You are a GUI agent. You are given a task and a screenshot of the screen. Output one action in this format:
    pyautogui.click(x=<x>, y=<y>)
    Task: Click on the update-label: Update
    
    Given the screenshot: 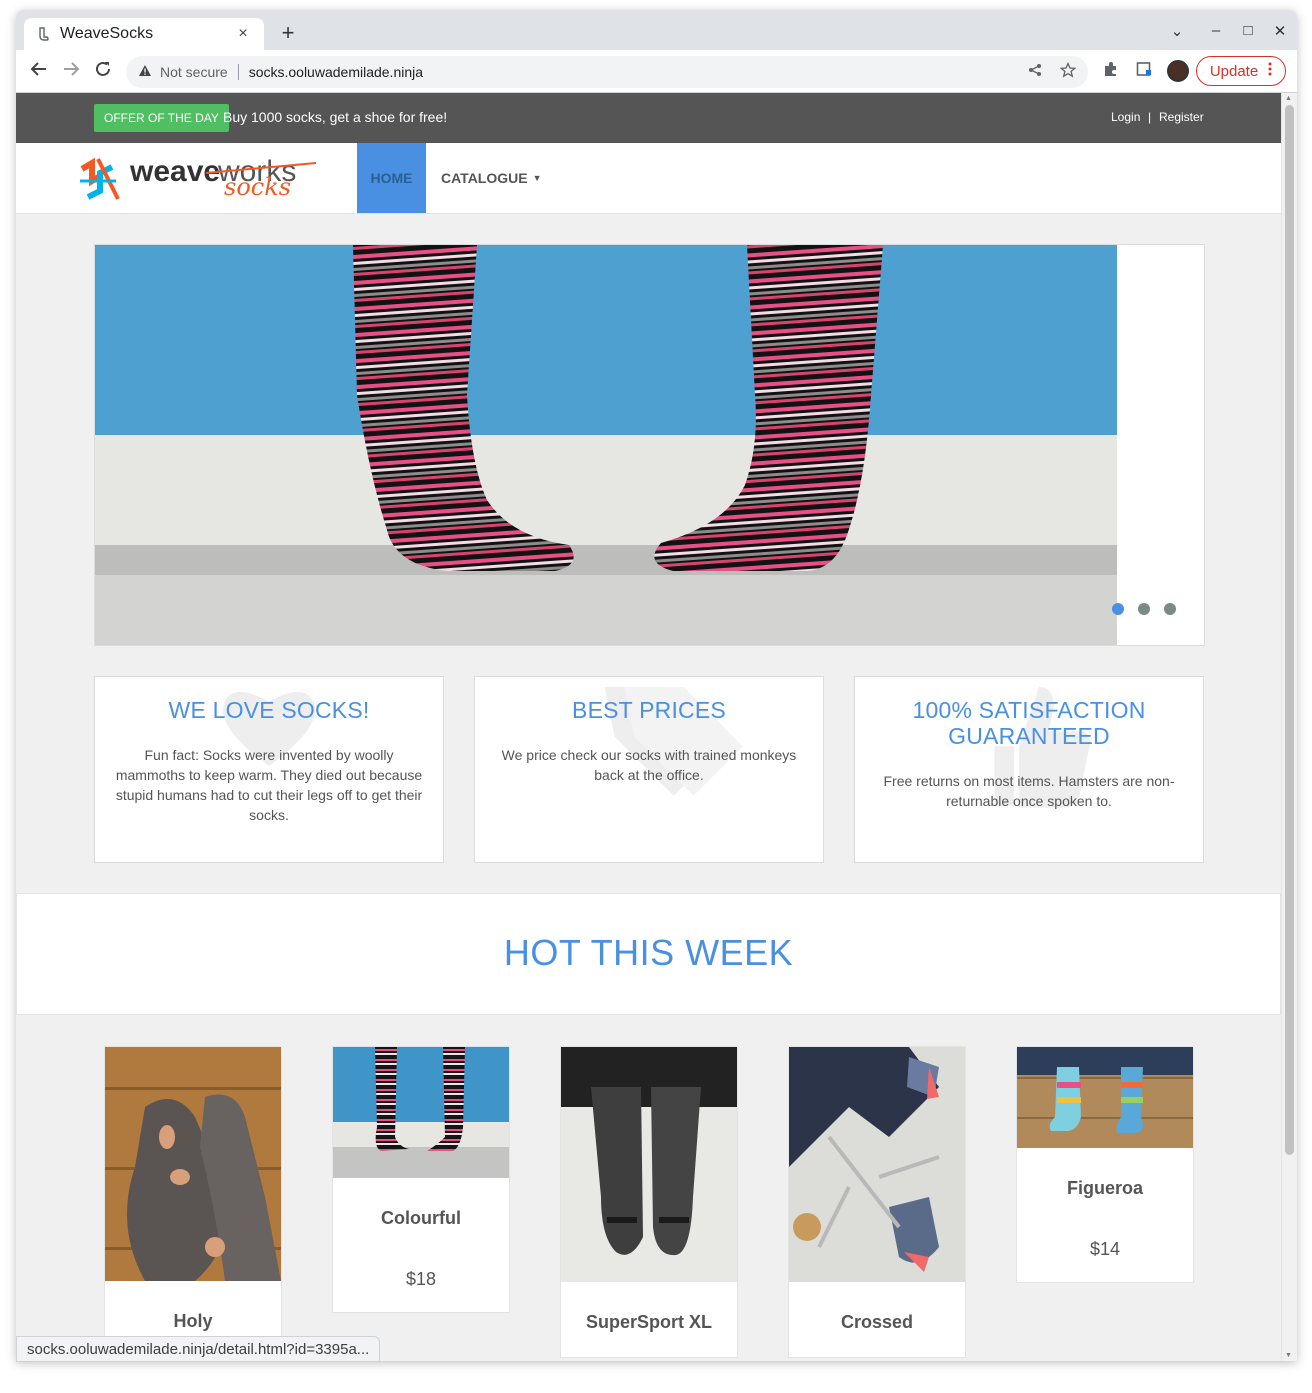 What is the action you would take?
    pyautogui.click(x=1234, y=71)
    